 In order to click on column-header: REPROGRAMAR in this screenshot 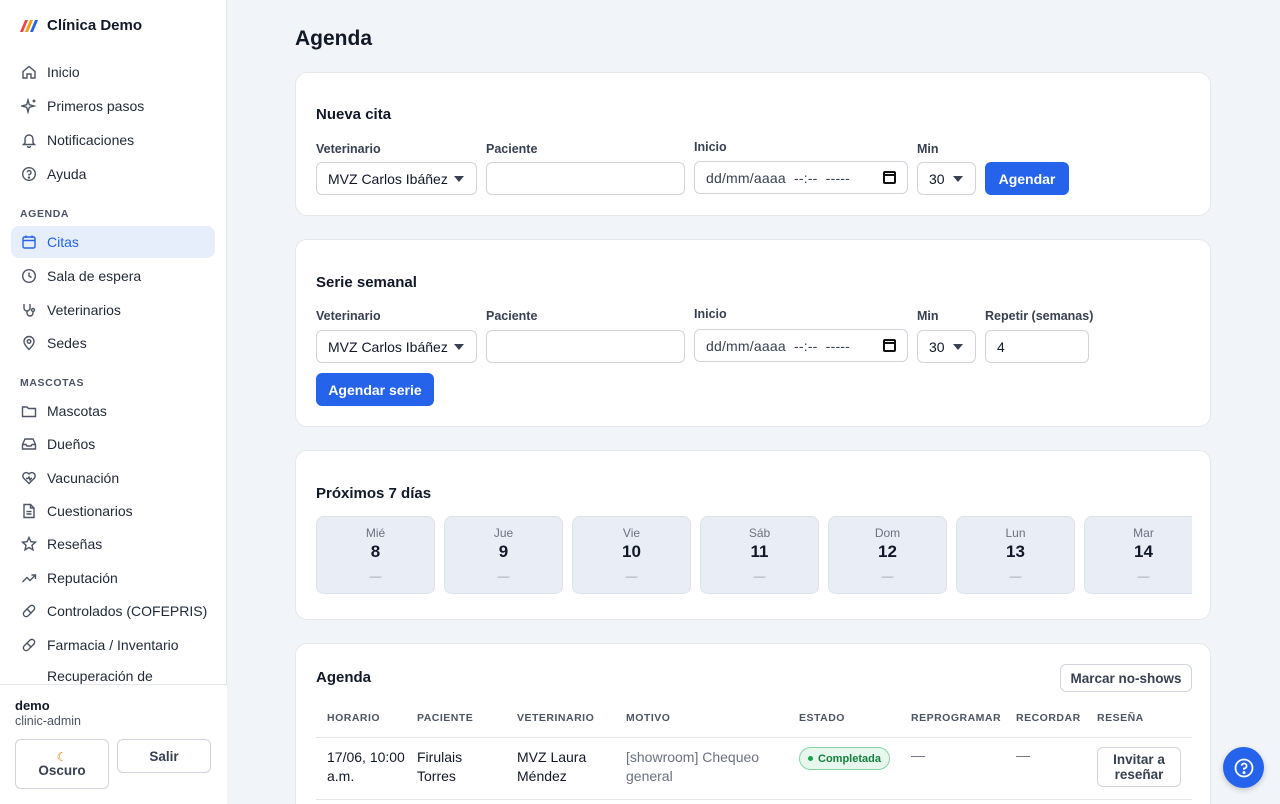, I will do `click(956, 718)`.